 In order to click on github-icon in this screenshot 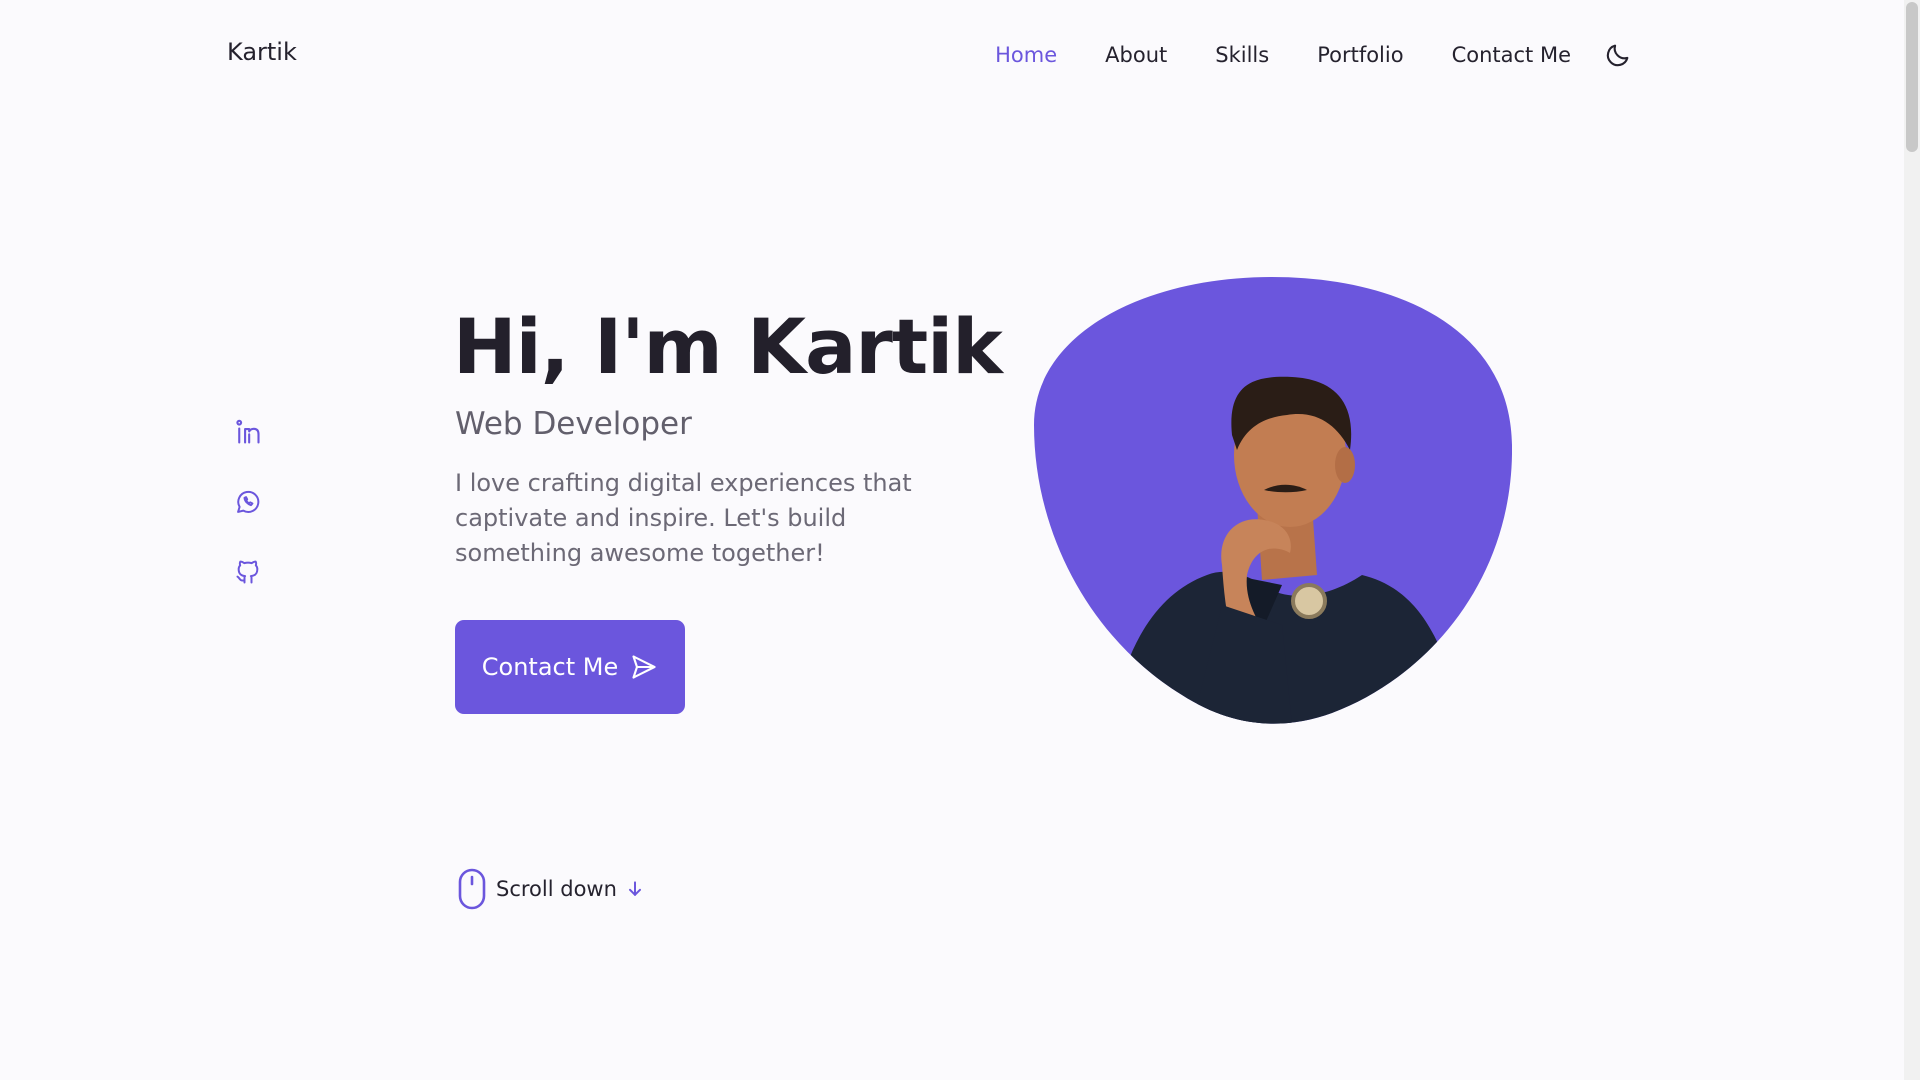, I will do `click(247, 572)`.